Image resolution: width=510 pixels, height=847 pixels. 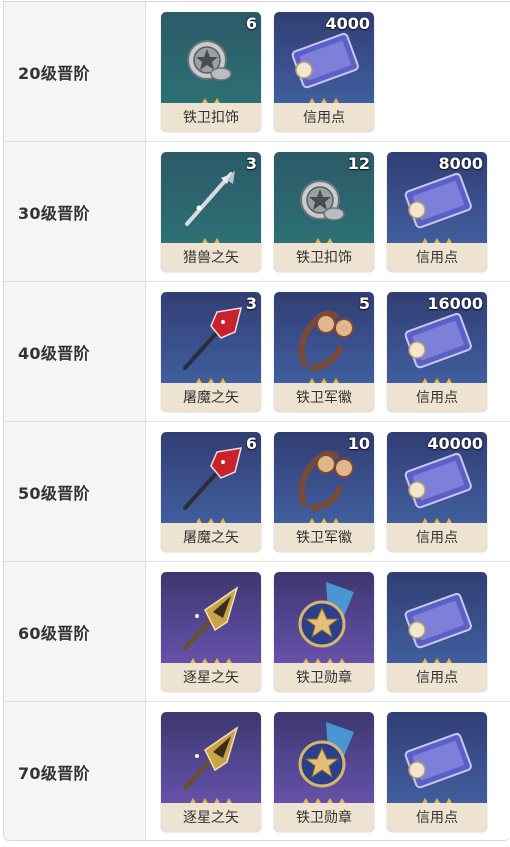 What do you see at coordinates (54, 773) in the screenshot?
I see `level-label: 70级晋阶` at bounding box center [54, 773].